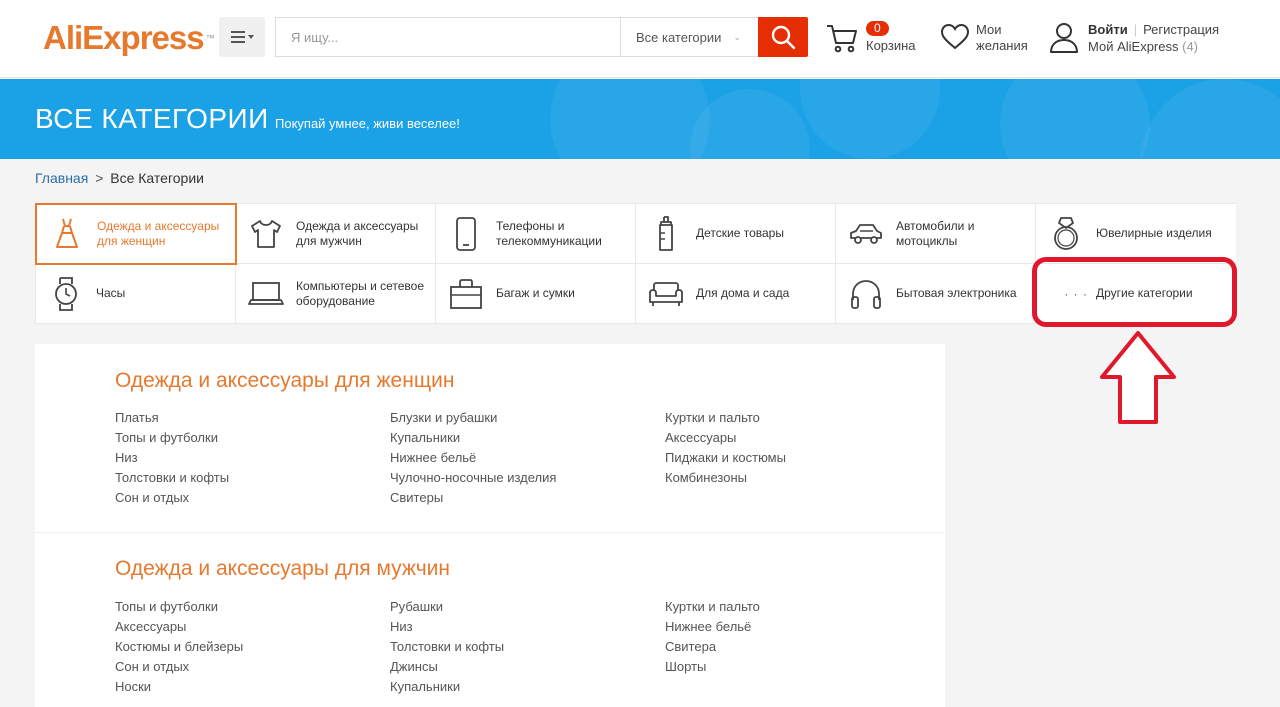 Image resolution: width=1280 pixels, height=707 pixels. Describe the element at coordinates (1154, 233) in the screenshot. I see `category-label: Ювелирные изделия` at that location.